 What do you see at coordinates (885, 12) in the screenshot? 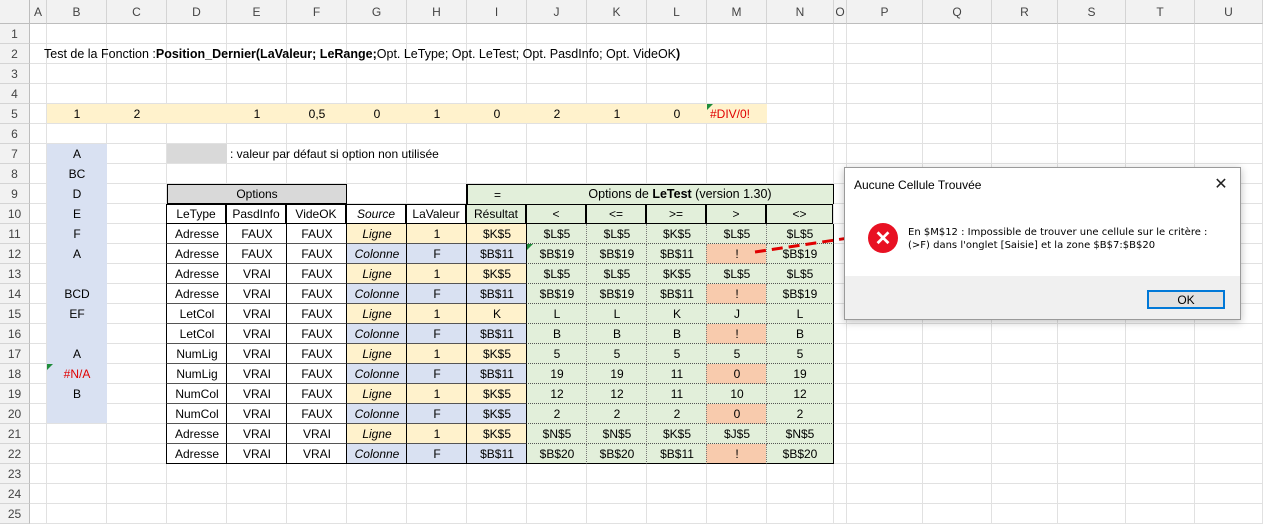
I see `column-header-p: P` at bounding box center [885, 12].